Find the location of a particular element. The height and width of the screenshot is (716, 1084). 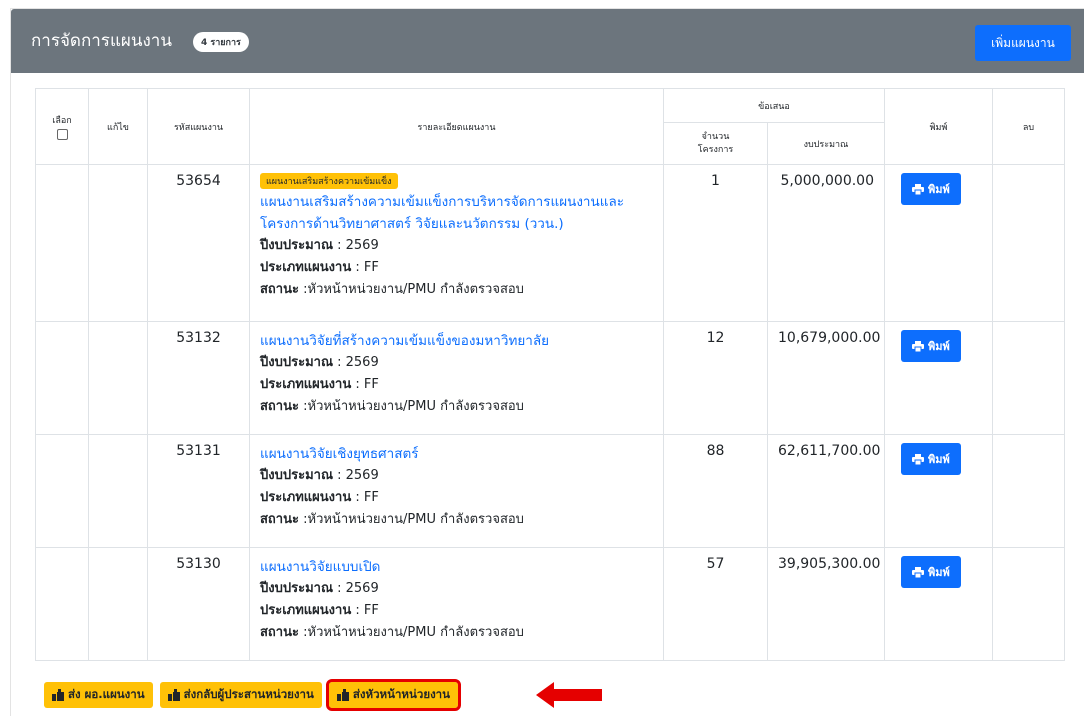

page-title: การจัดการแผนงาน is located at coordinates (101, 41).